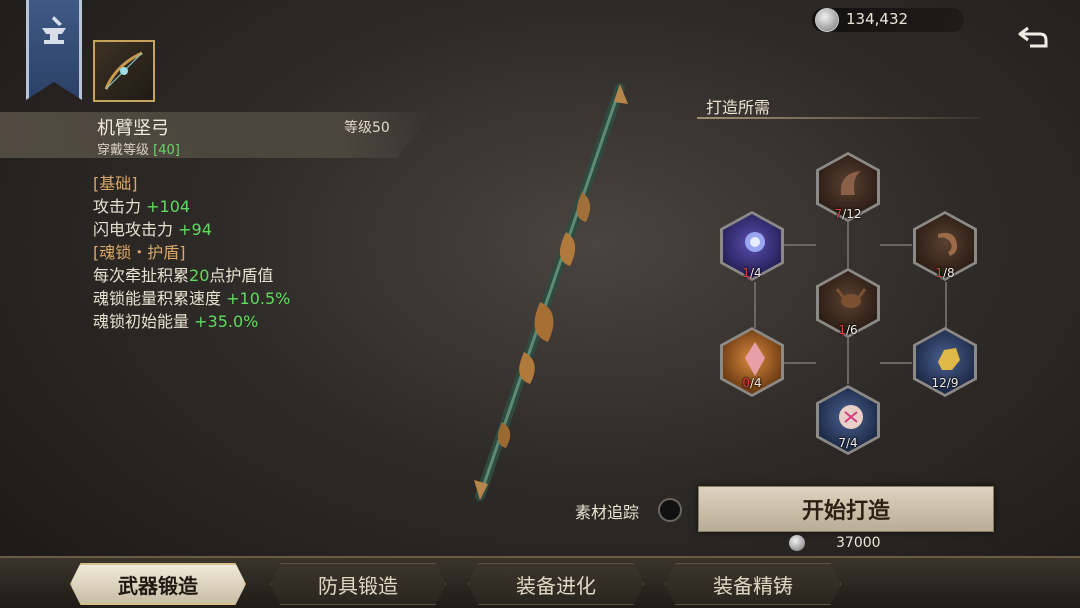 This screenshot has height=608, width=1080. I want to click on currency-amount: 134,432, so click(877, 19).